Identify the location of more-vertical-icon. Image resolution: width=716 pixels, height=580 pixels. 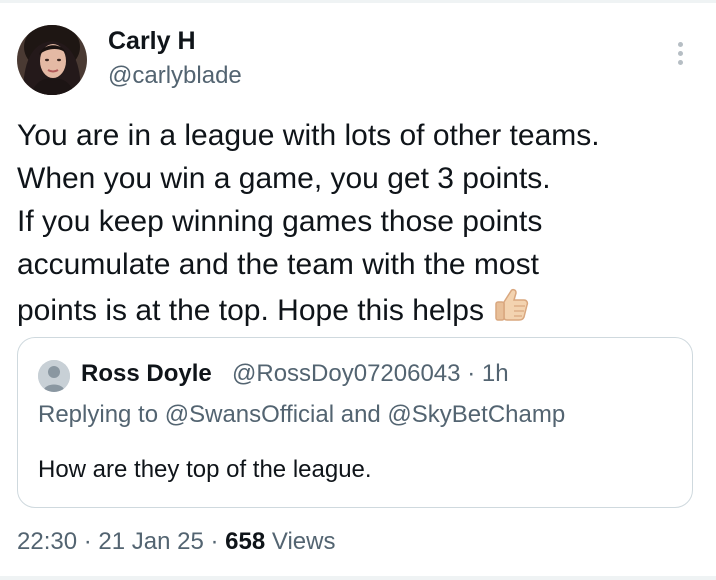
(680, 44).